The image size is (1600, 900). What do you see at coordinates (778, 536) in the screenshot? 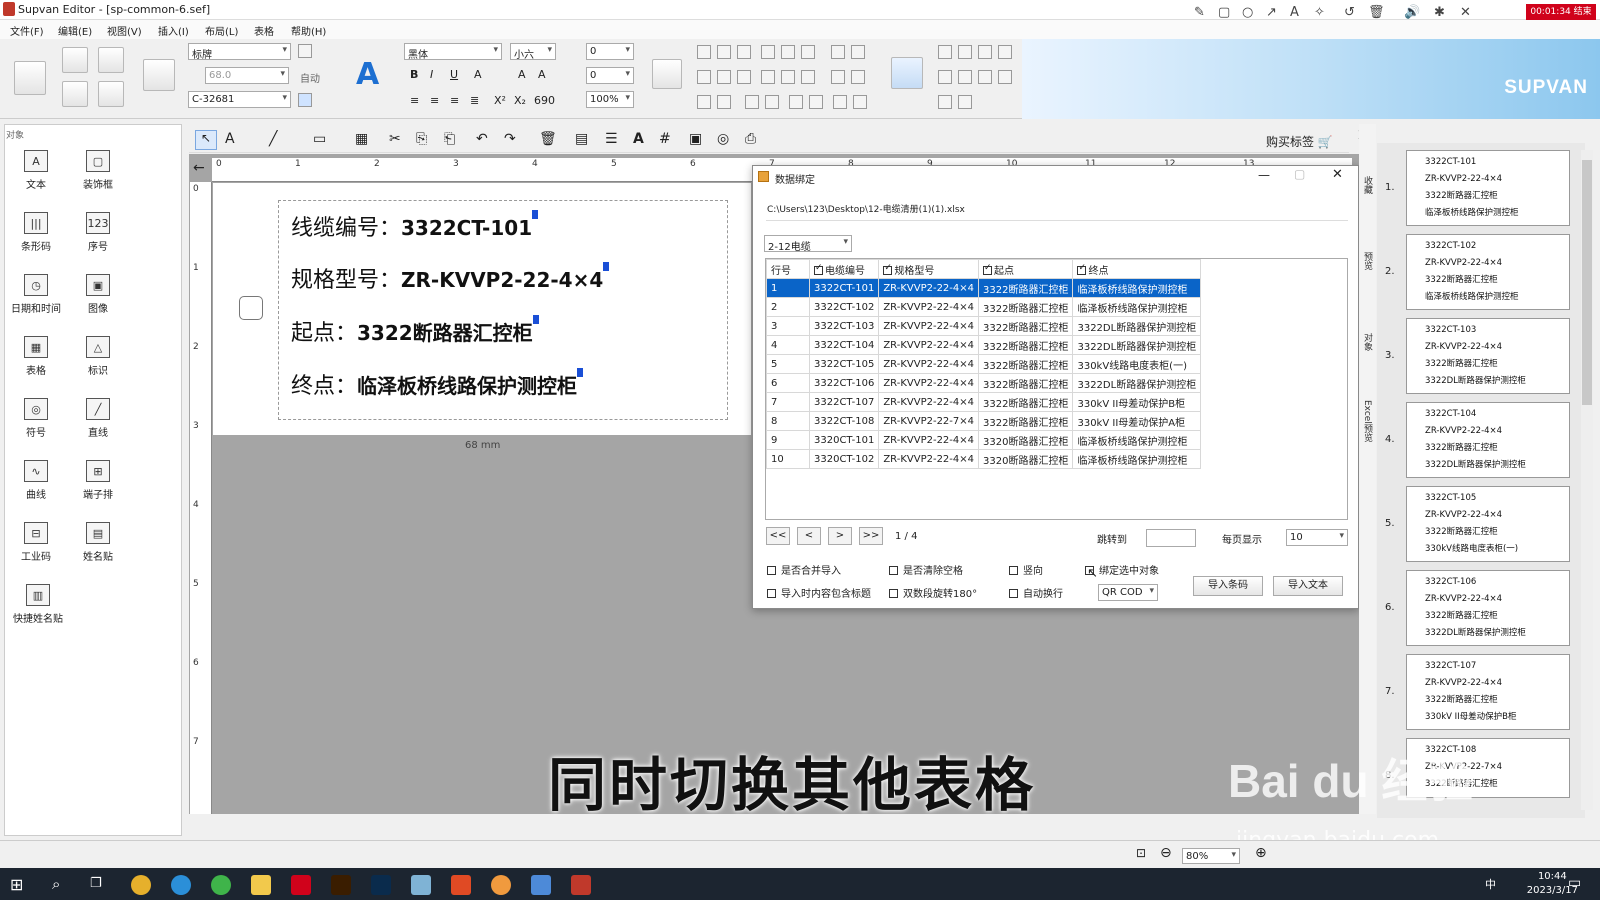
I see `first-page-button: <<` at bounding box center [778, 536].